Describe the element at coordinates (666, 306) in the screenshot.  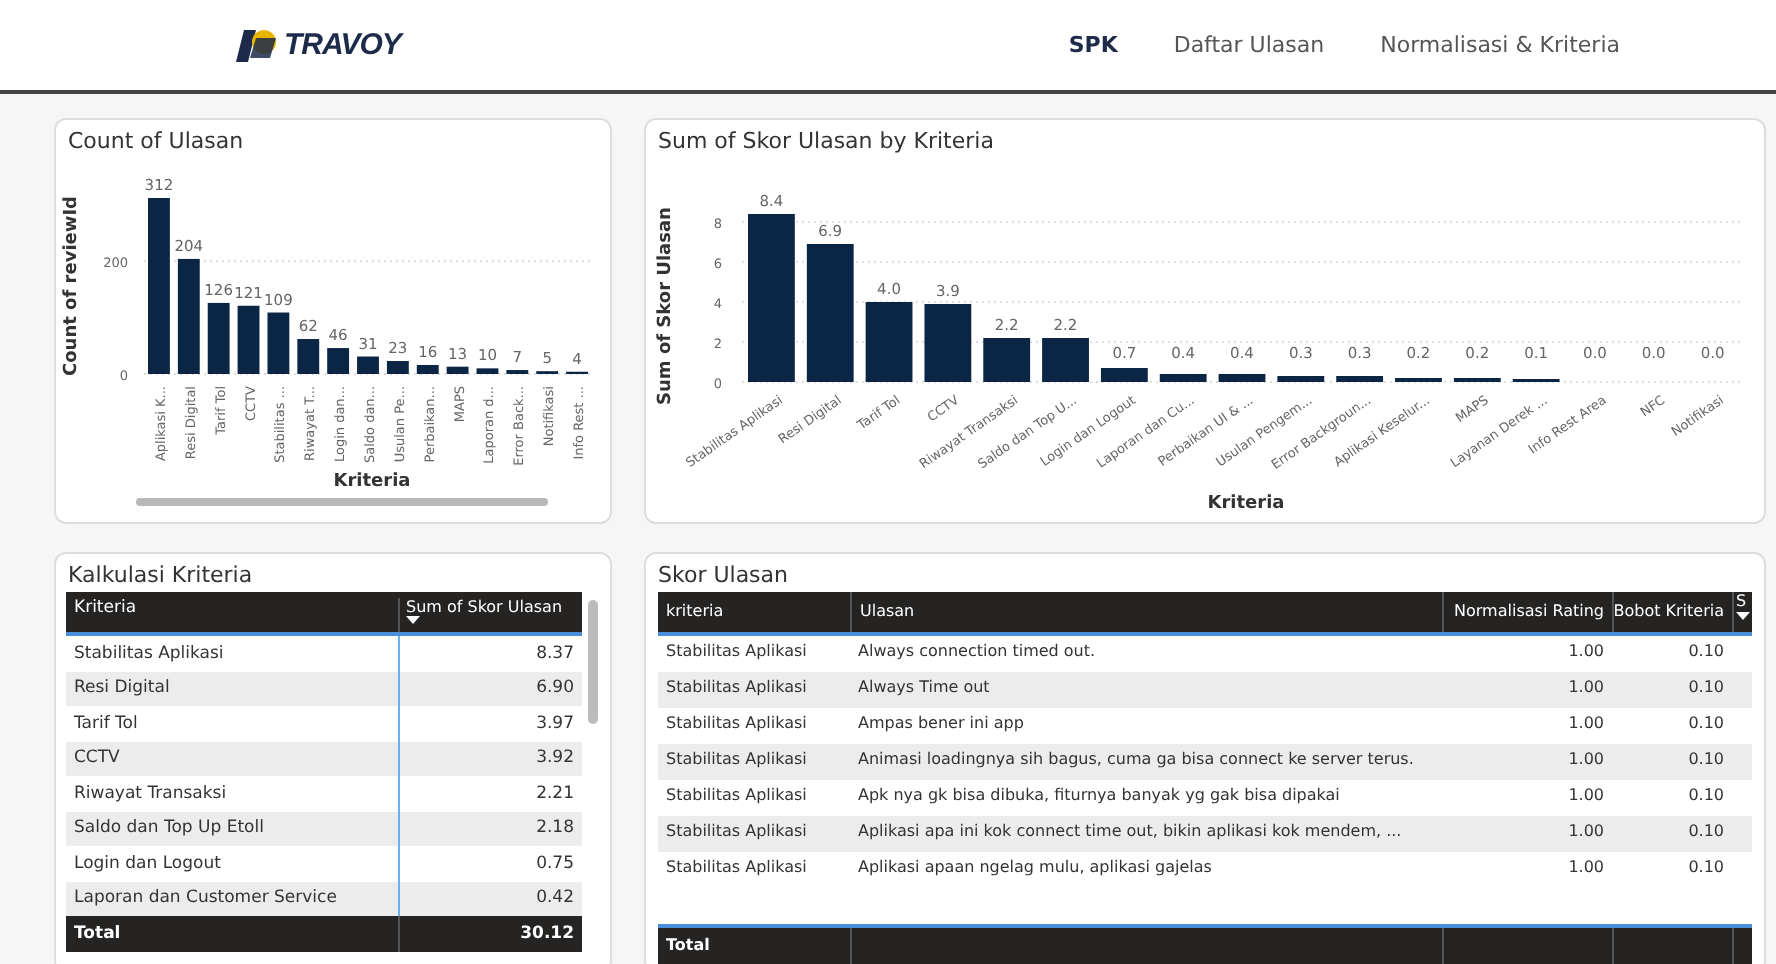
I see `y-axis-title: Sum of Skor Ulasan` at that location.